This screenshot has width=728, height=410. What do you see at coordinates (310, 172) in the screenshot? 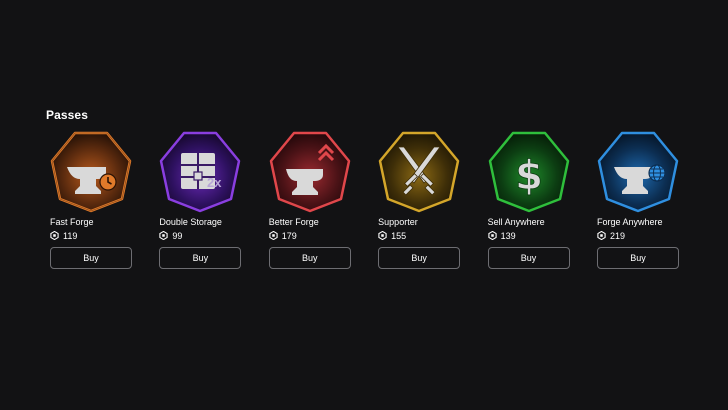
I see `anvil-upgrade-icon` at bounding box center [310, 172].